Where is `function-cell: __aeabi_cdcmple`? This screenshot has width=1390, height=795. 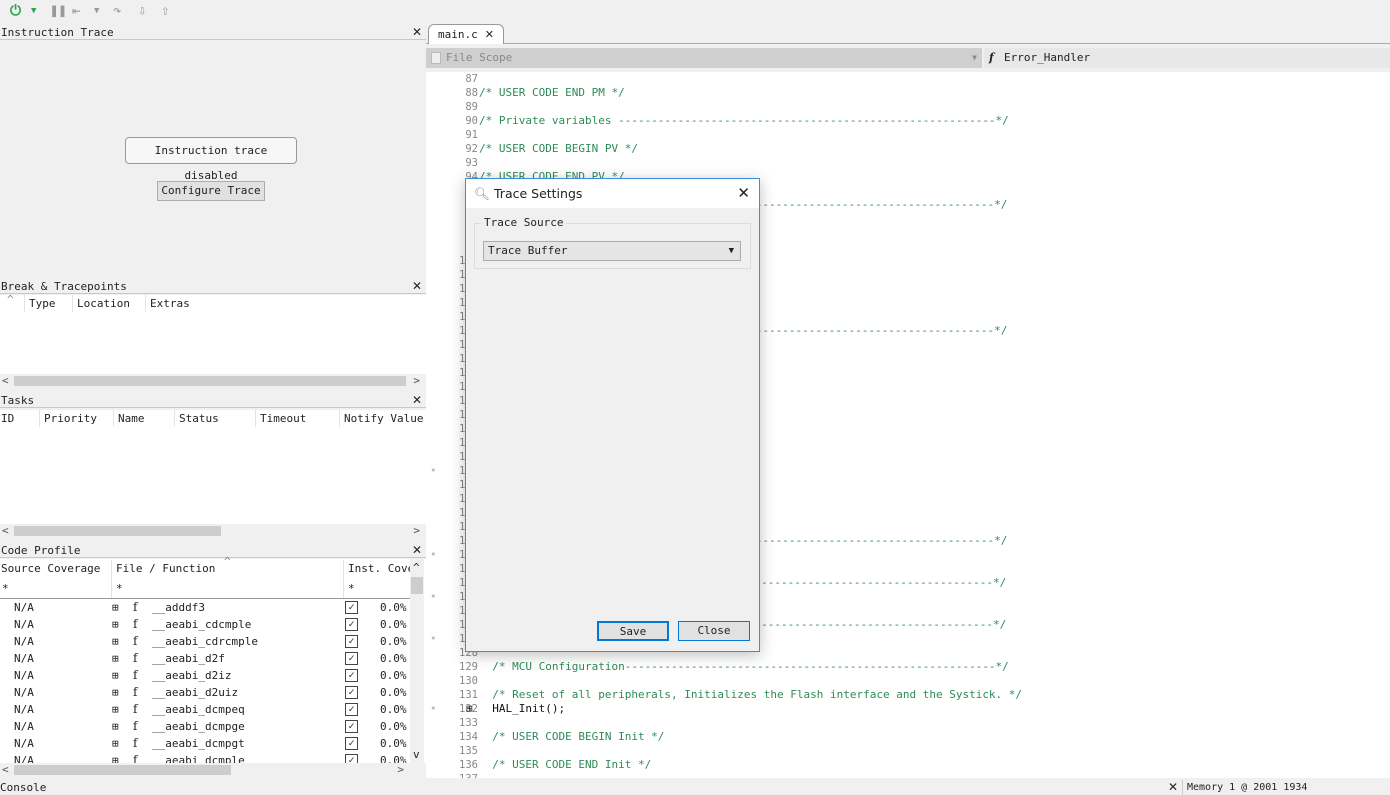 function-cell: __aeabi_cdcmple is located at coordinates (202, 624).